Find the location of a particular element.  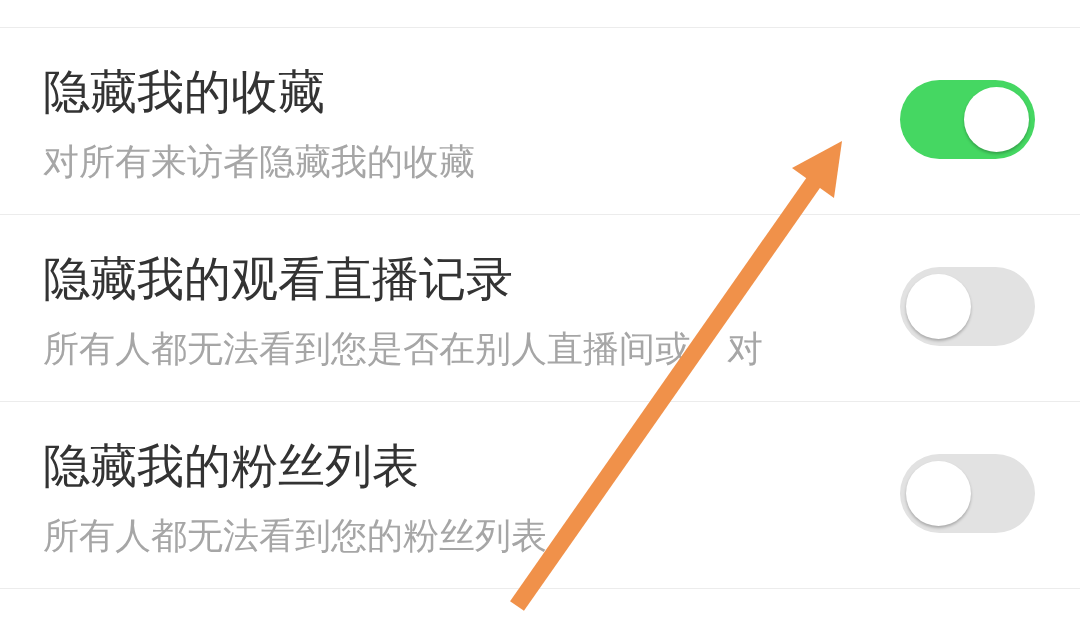

setting-title: 隐藏我的粉丝列表 is located at coordinates (231, 466).